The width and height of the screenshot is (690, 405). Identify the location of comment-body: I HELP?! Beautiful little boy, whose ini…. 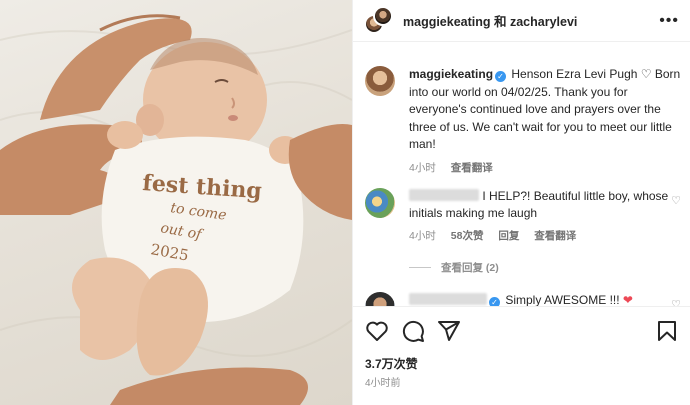
(546, 205).